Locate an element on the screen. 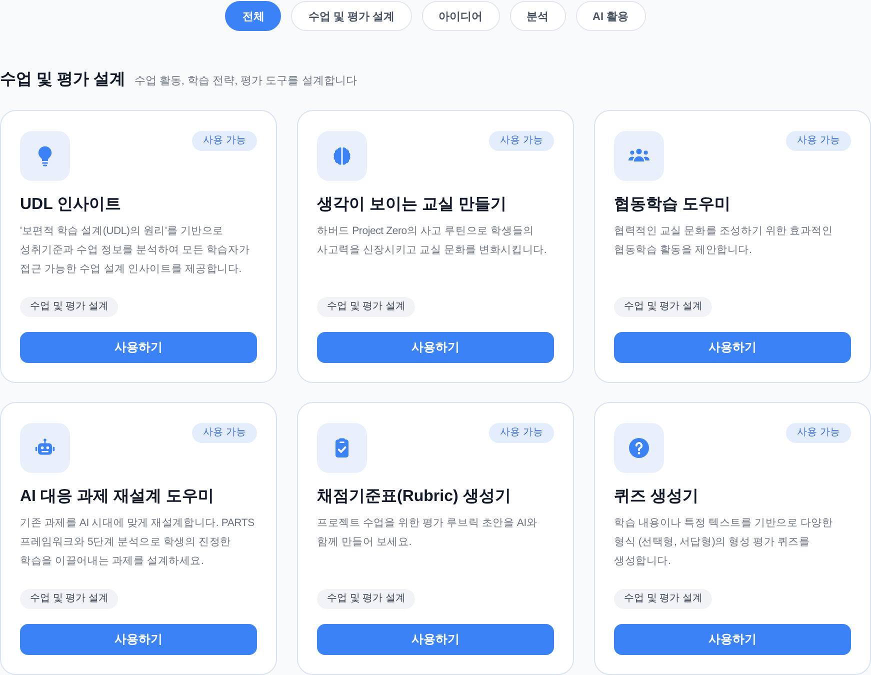 This screenshot has width=871, height=675. filter-tab: 분석 is located at coordinates (538, 16).